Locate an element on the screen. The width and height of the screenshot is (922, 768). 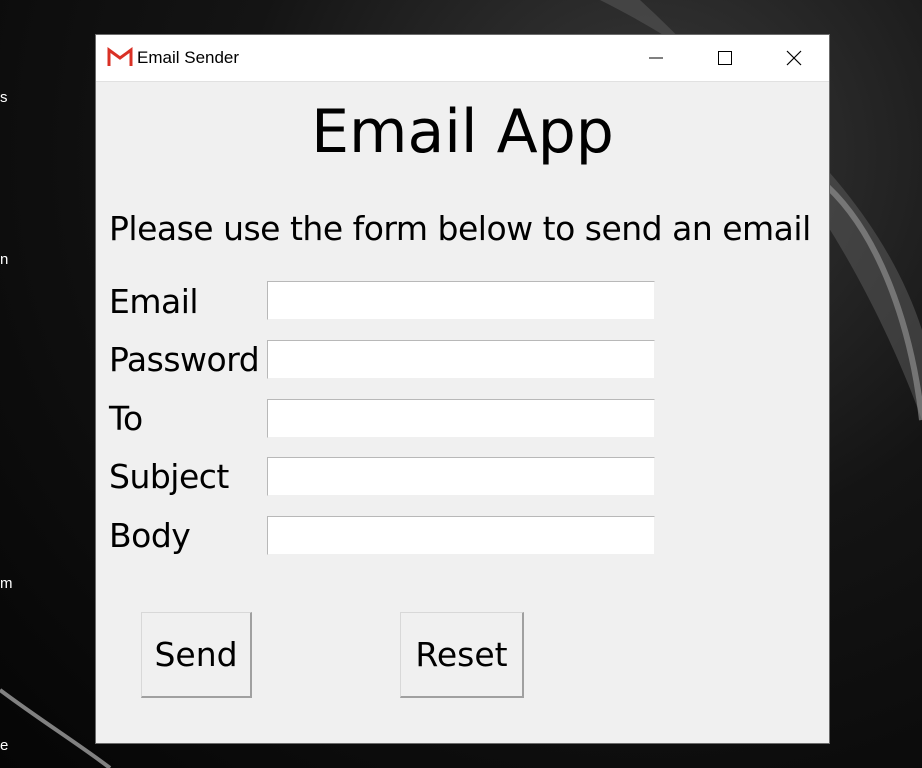
minimize-button is located at coordinates (656, 58).